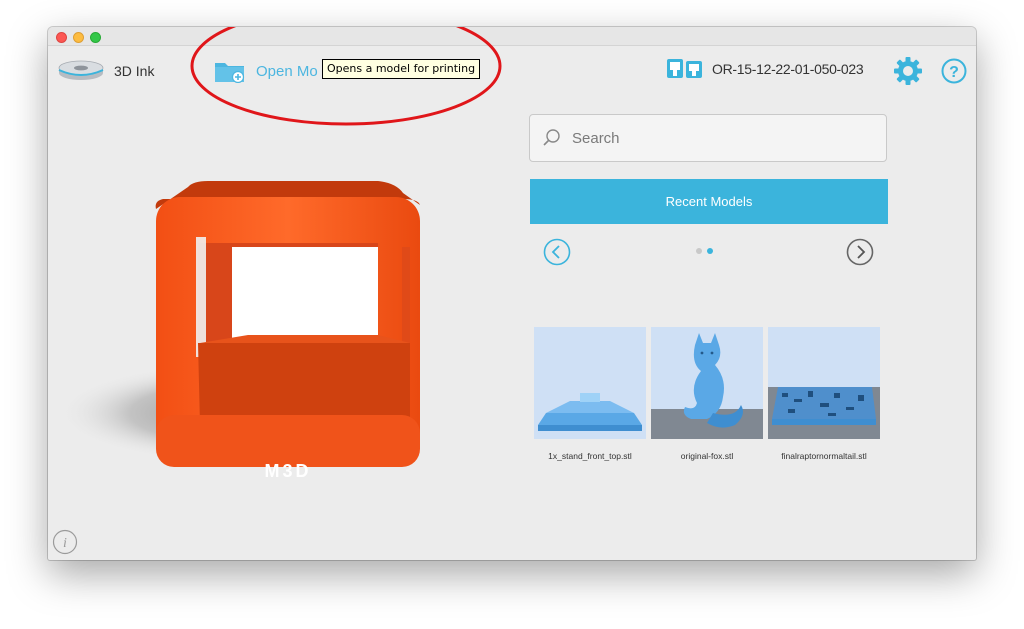 This screenshot has width=1024, height=629. What do you see at coordinates (707, 456) in the screenshot?
I see `recent-model-label-2: original-fox.stl` at bounding box center [707, 456].